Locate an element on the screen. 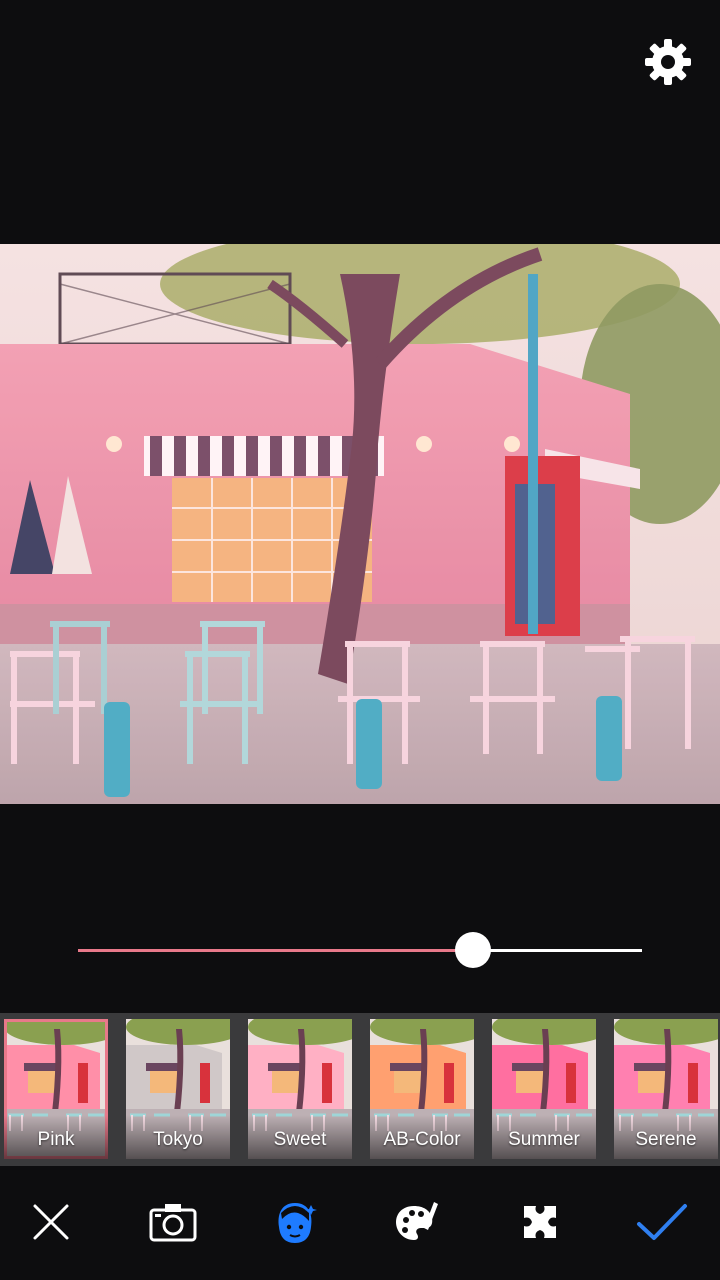 The image size is (720, 1280). close-button is located at coordinates (51, 1222).